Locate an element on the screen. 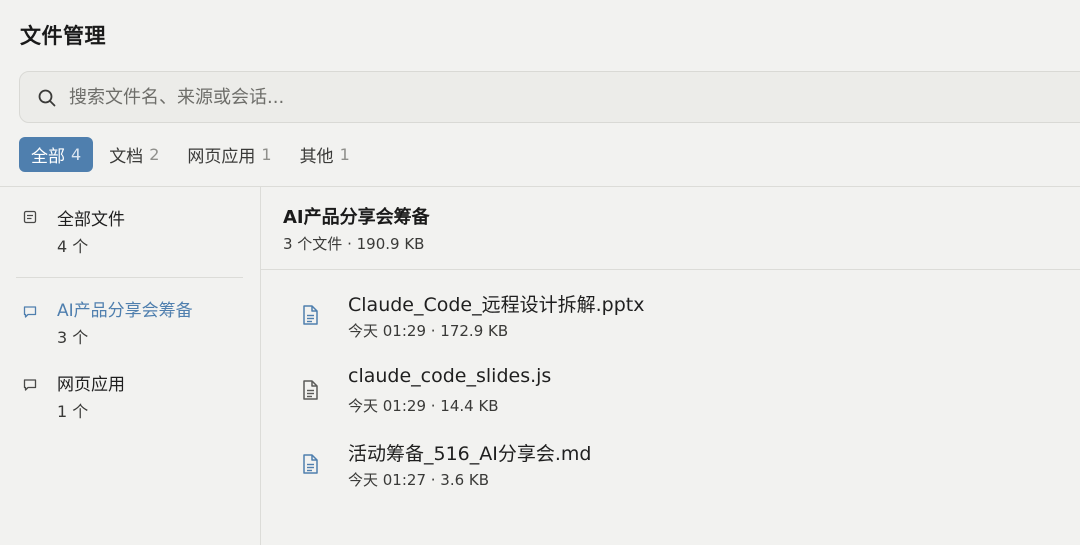  tab-other: 其他 1 is located at coordinates (325, 154).